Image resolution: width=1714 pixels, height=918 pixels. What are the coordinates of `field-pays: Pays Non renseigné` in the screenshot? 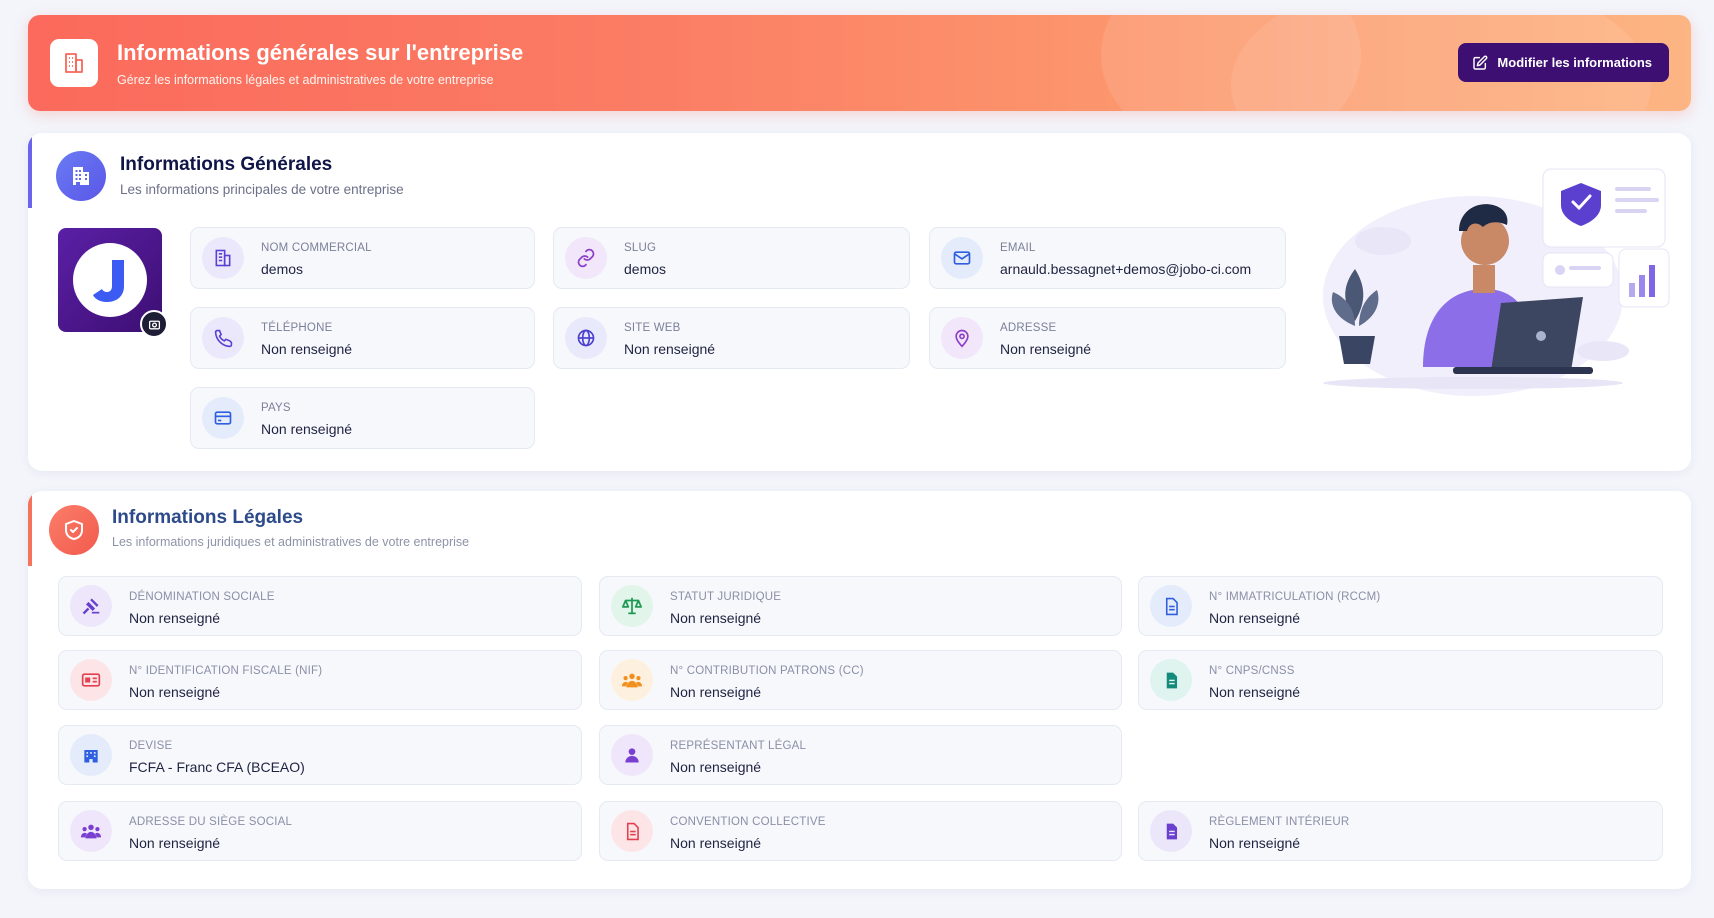 It's located at (362, 418).